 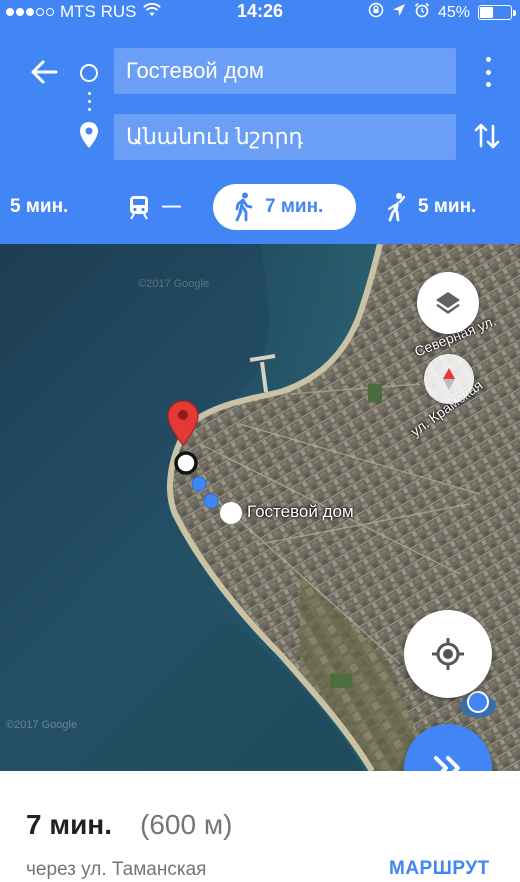 What do you see at coordinates (488, 72) in the screenshot?
I see `more-options-button` at bounding box center [488, 72].